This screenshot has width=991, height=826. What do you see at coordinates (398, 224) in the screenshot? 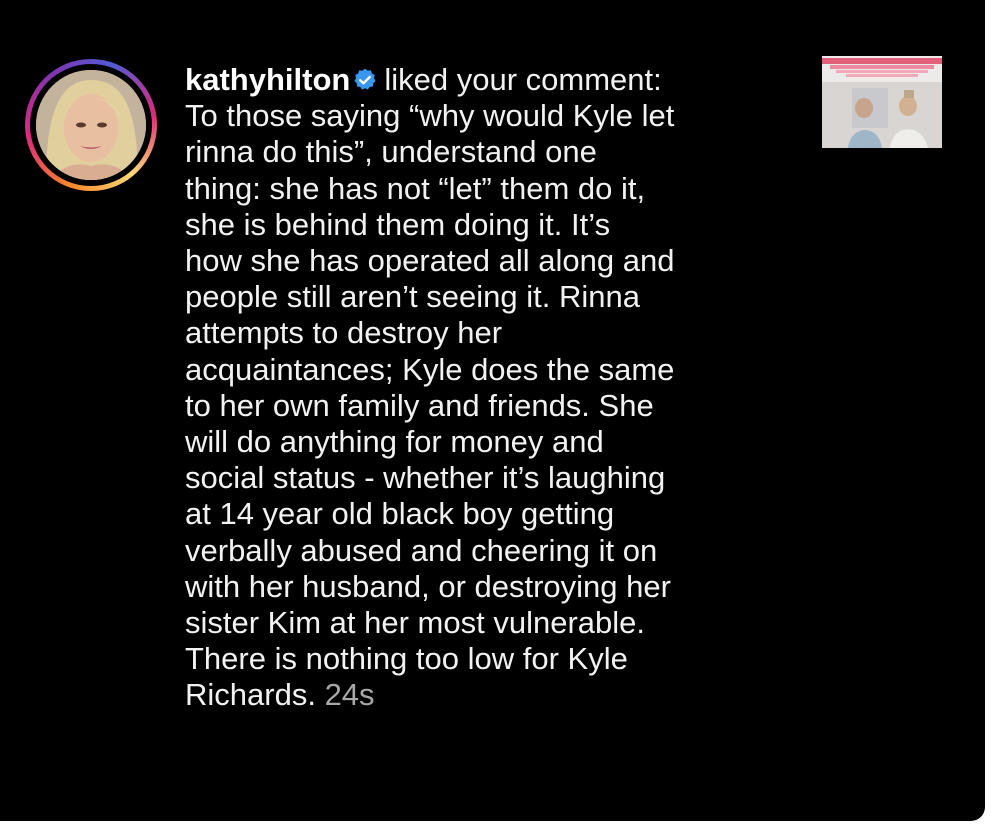
I see `comment-line: she is behind them doing it. It’s` at bounding box center [398, 224].